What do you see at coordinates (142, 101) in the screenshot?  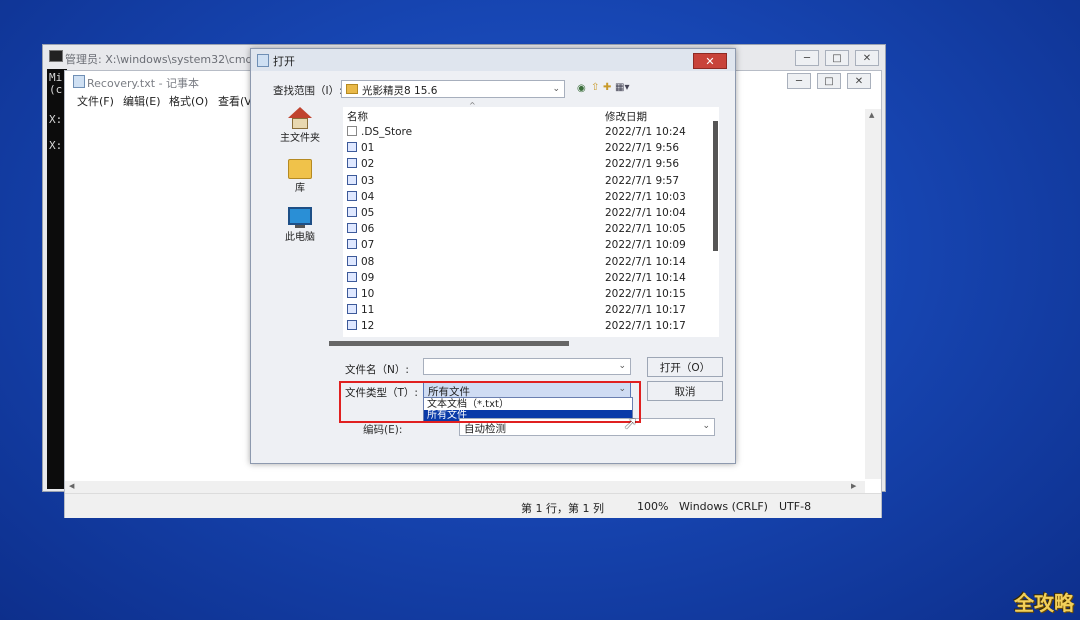 I see `menu-edit: 编辑(E)` at bounding box center [142, 101].